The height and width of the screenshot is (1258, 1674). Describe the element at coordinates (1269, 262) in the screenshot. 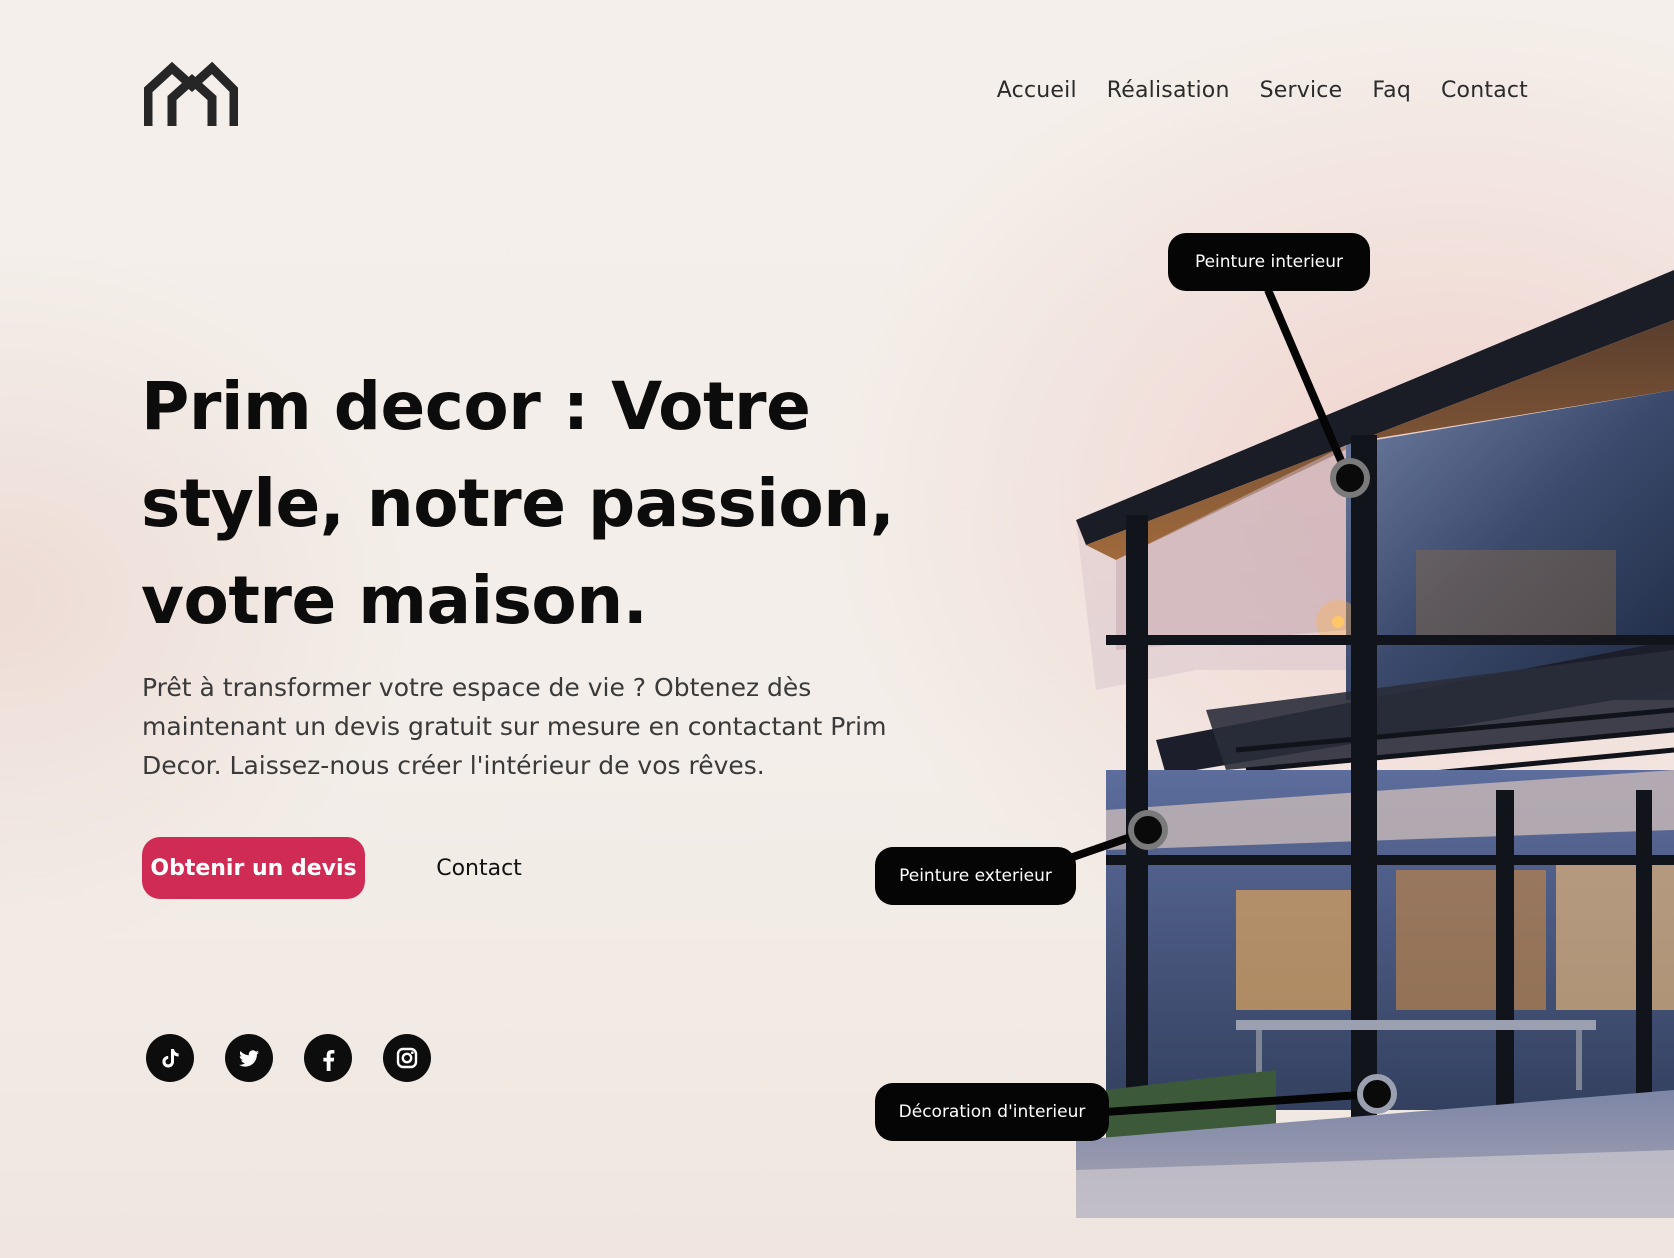

I see `tag-interior-paint: Peinture interieur` at that location.